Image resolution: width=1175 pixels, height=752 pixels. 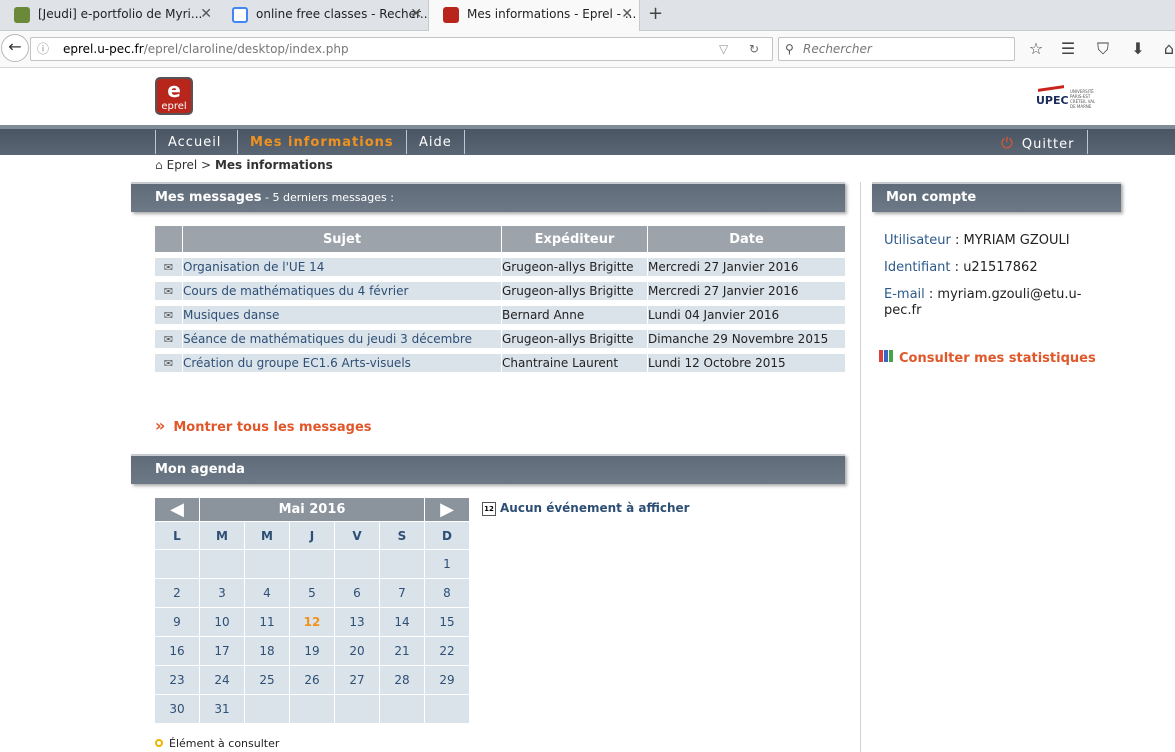 What do you see at coordinates (267, 680) in the screenshot?
I see `calendar-day: 25` at bounding box center [267, 680].